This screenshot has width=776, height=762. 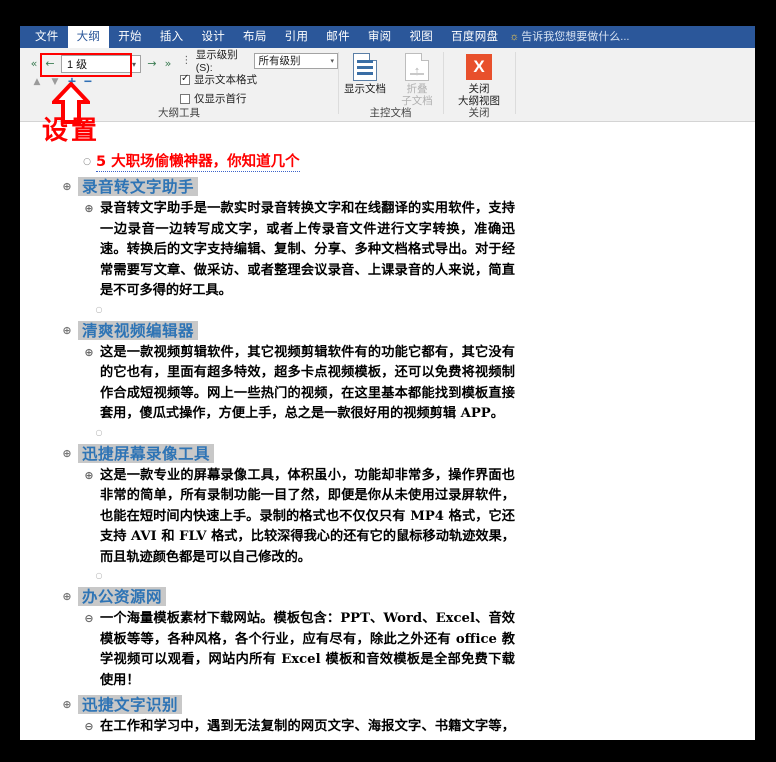 I want to click on show-level-row: ⋮ 显示级别(S): 所有级别 ▾, so click(x=259, y=61).